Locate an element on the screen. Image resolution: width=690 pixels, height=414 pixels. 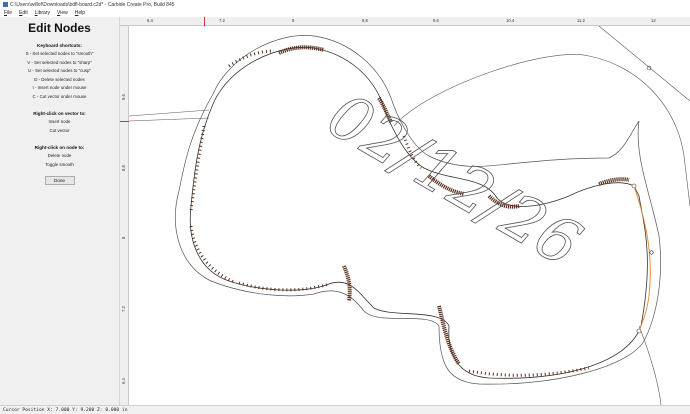
shortcut-sharp: V - Set selected nodes to "sharp" is located at coordinates (59, 62).